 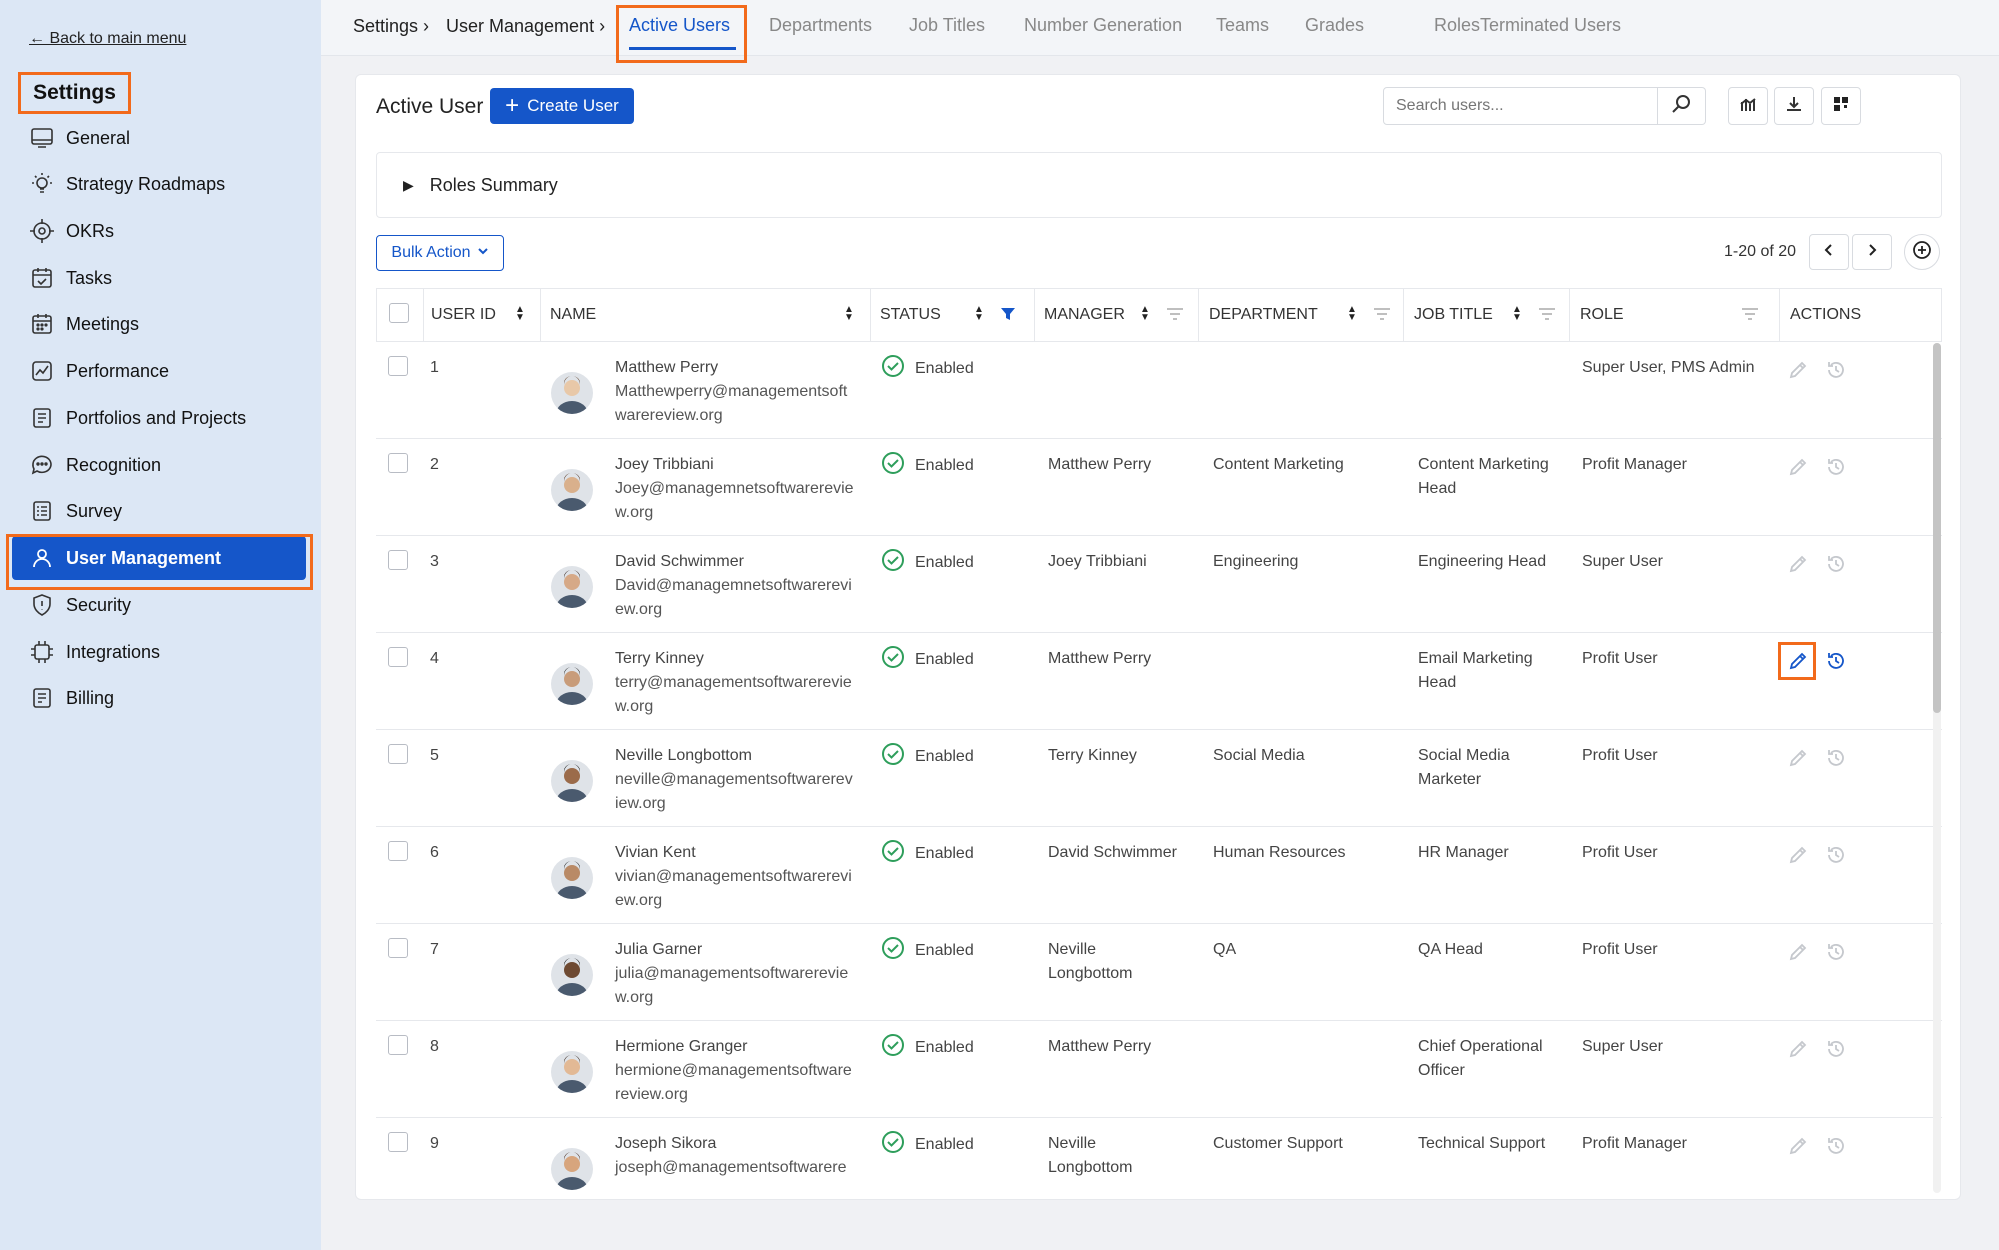 What do you see at coordinates (159, 138) in the screenshot?
I see `sidebar-item-general: General` at bounding box center [159, 138].